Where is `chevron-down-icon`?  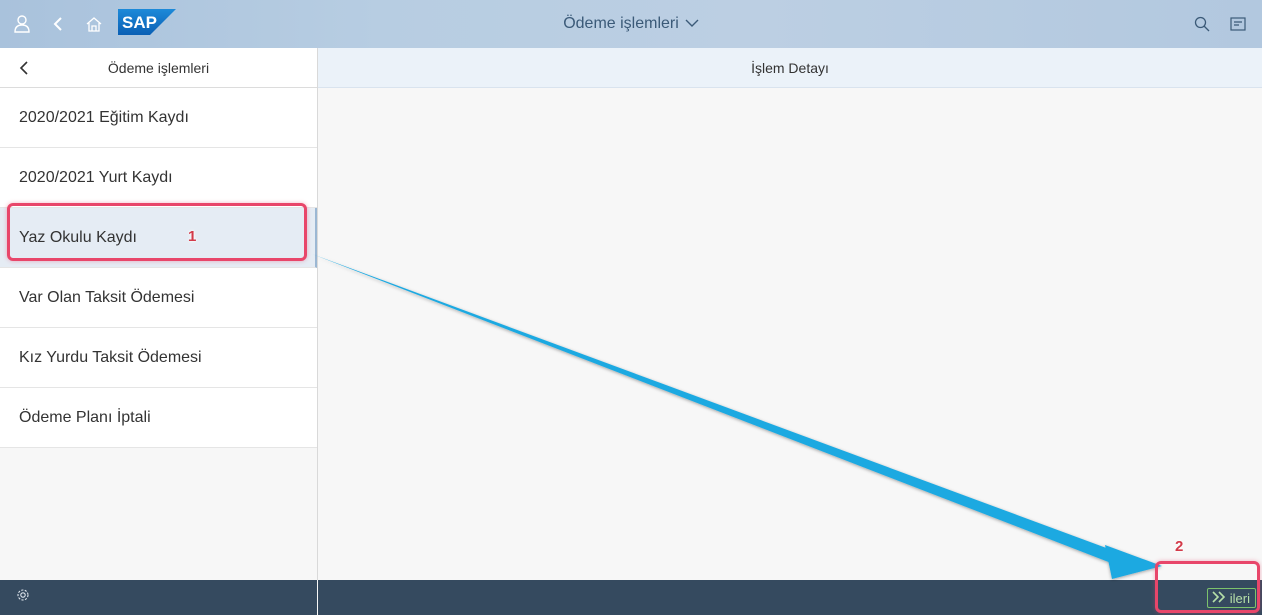
chevron-down-icon is located at coordinates (692, 24).